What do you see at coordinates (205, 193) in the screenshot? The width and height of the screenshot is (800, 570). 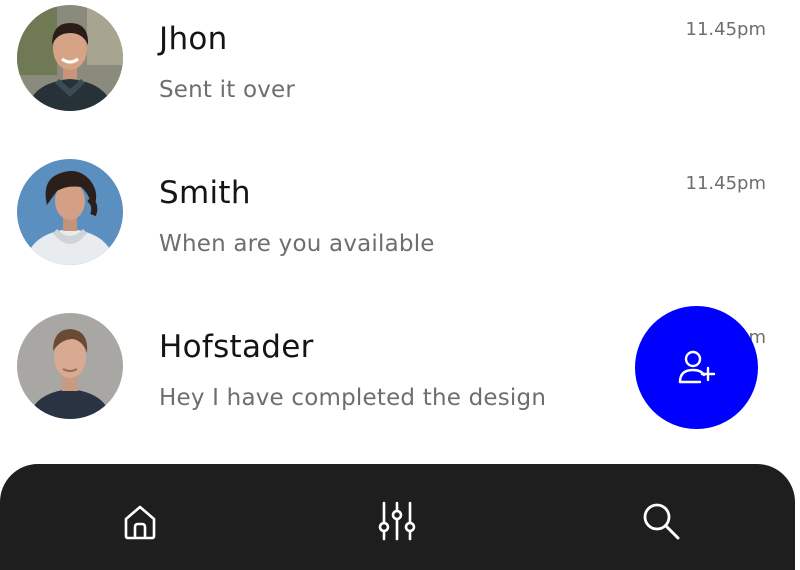 I see `contact-name: Smith` at bounding box center [205, 193].